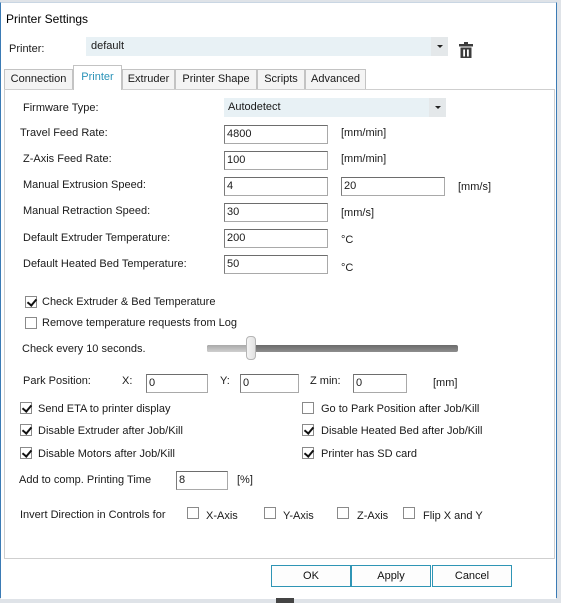 The image size is (561, 603). Describe the element at coordinates (308, 408) in the screenshot. I see `go-to-park-checkbox` at that location.